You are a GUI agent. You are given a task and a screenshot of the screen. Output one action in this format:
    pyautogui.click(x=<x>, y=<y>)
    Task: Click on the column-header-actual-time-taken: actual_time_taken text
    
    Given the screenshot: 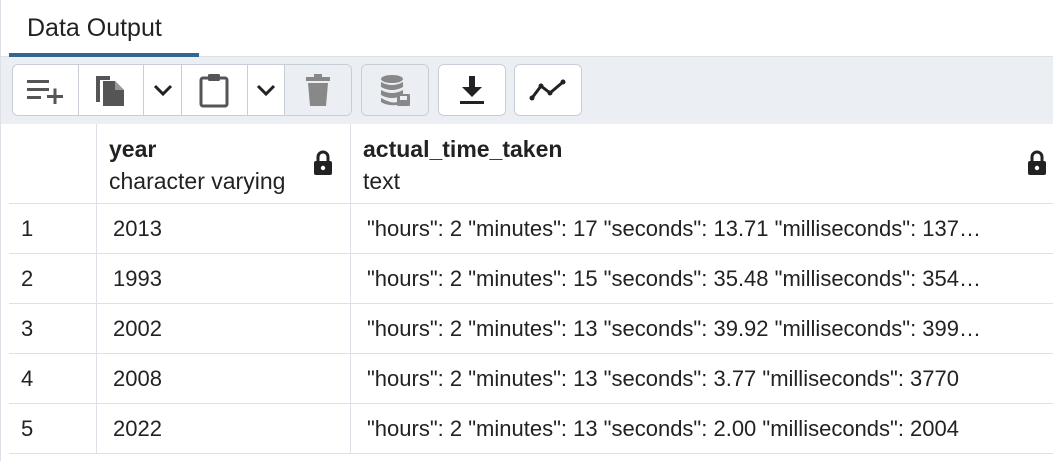 What is the action you would take?
    pyautogui.click(x=702, y=164)
    